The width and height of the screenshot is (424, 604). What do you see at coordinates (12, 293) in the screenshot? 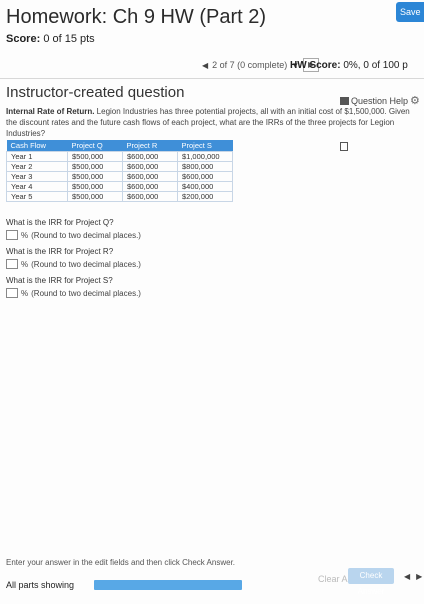
I see `irr-s-input` at bounding box center [12, 293].